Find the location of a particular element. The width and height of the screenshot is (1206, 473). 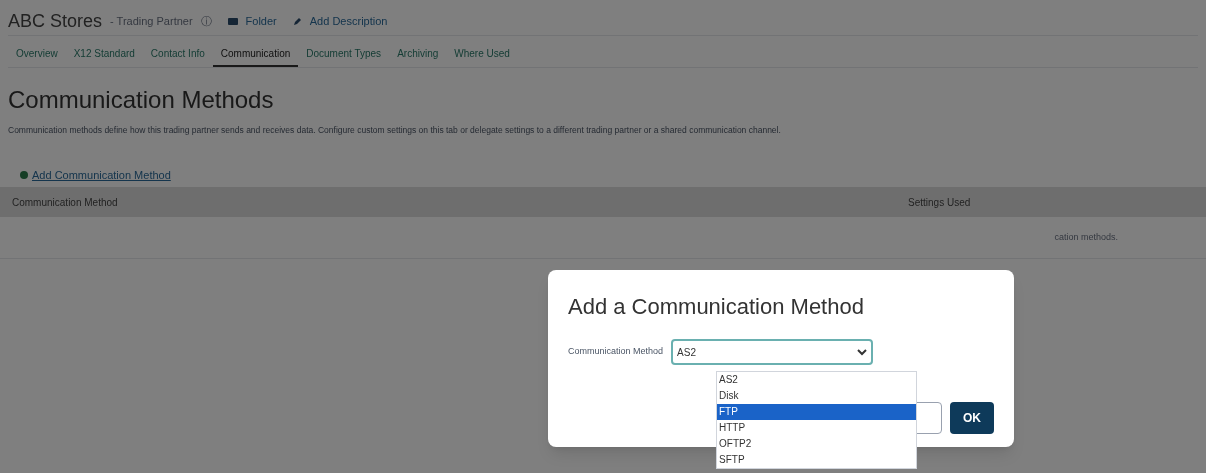

dropdown-option: OFTP2 is located at coordinates (816, 444).